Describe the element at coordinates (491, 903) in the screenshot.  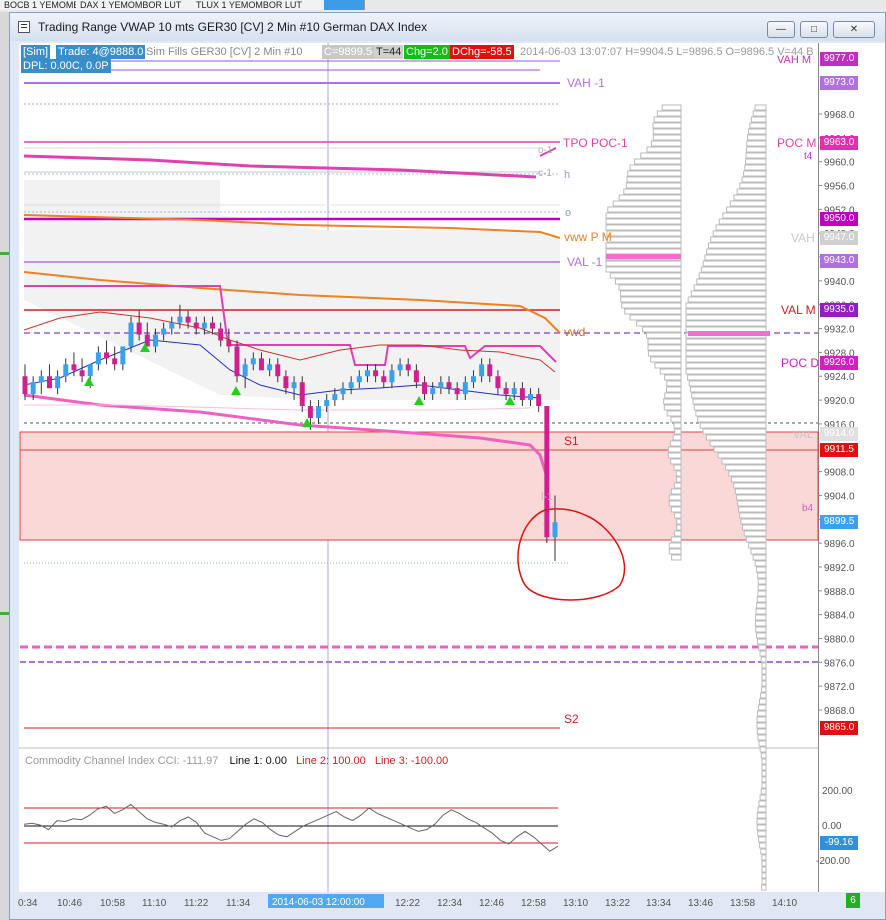
I see `time-tick-label: 12:46` at that location.